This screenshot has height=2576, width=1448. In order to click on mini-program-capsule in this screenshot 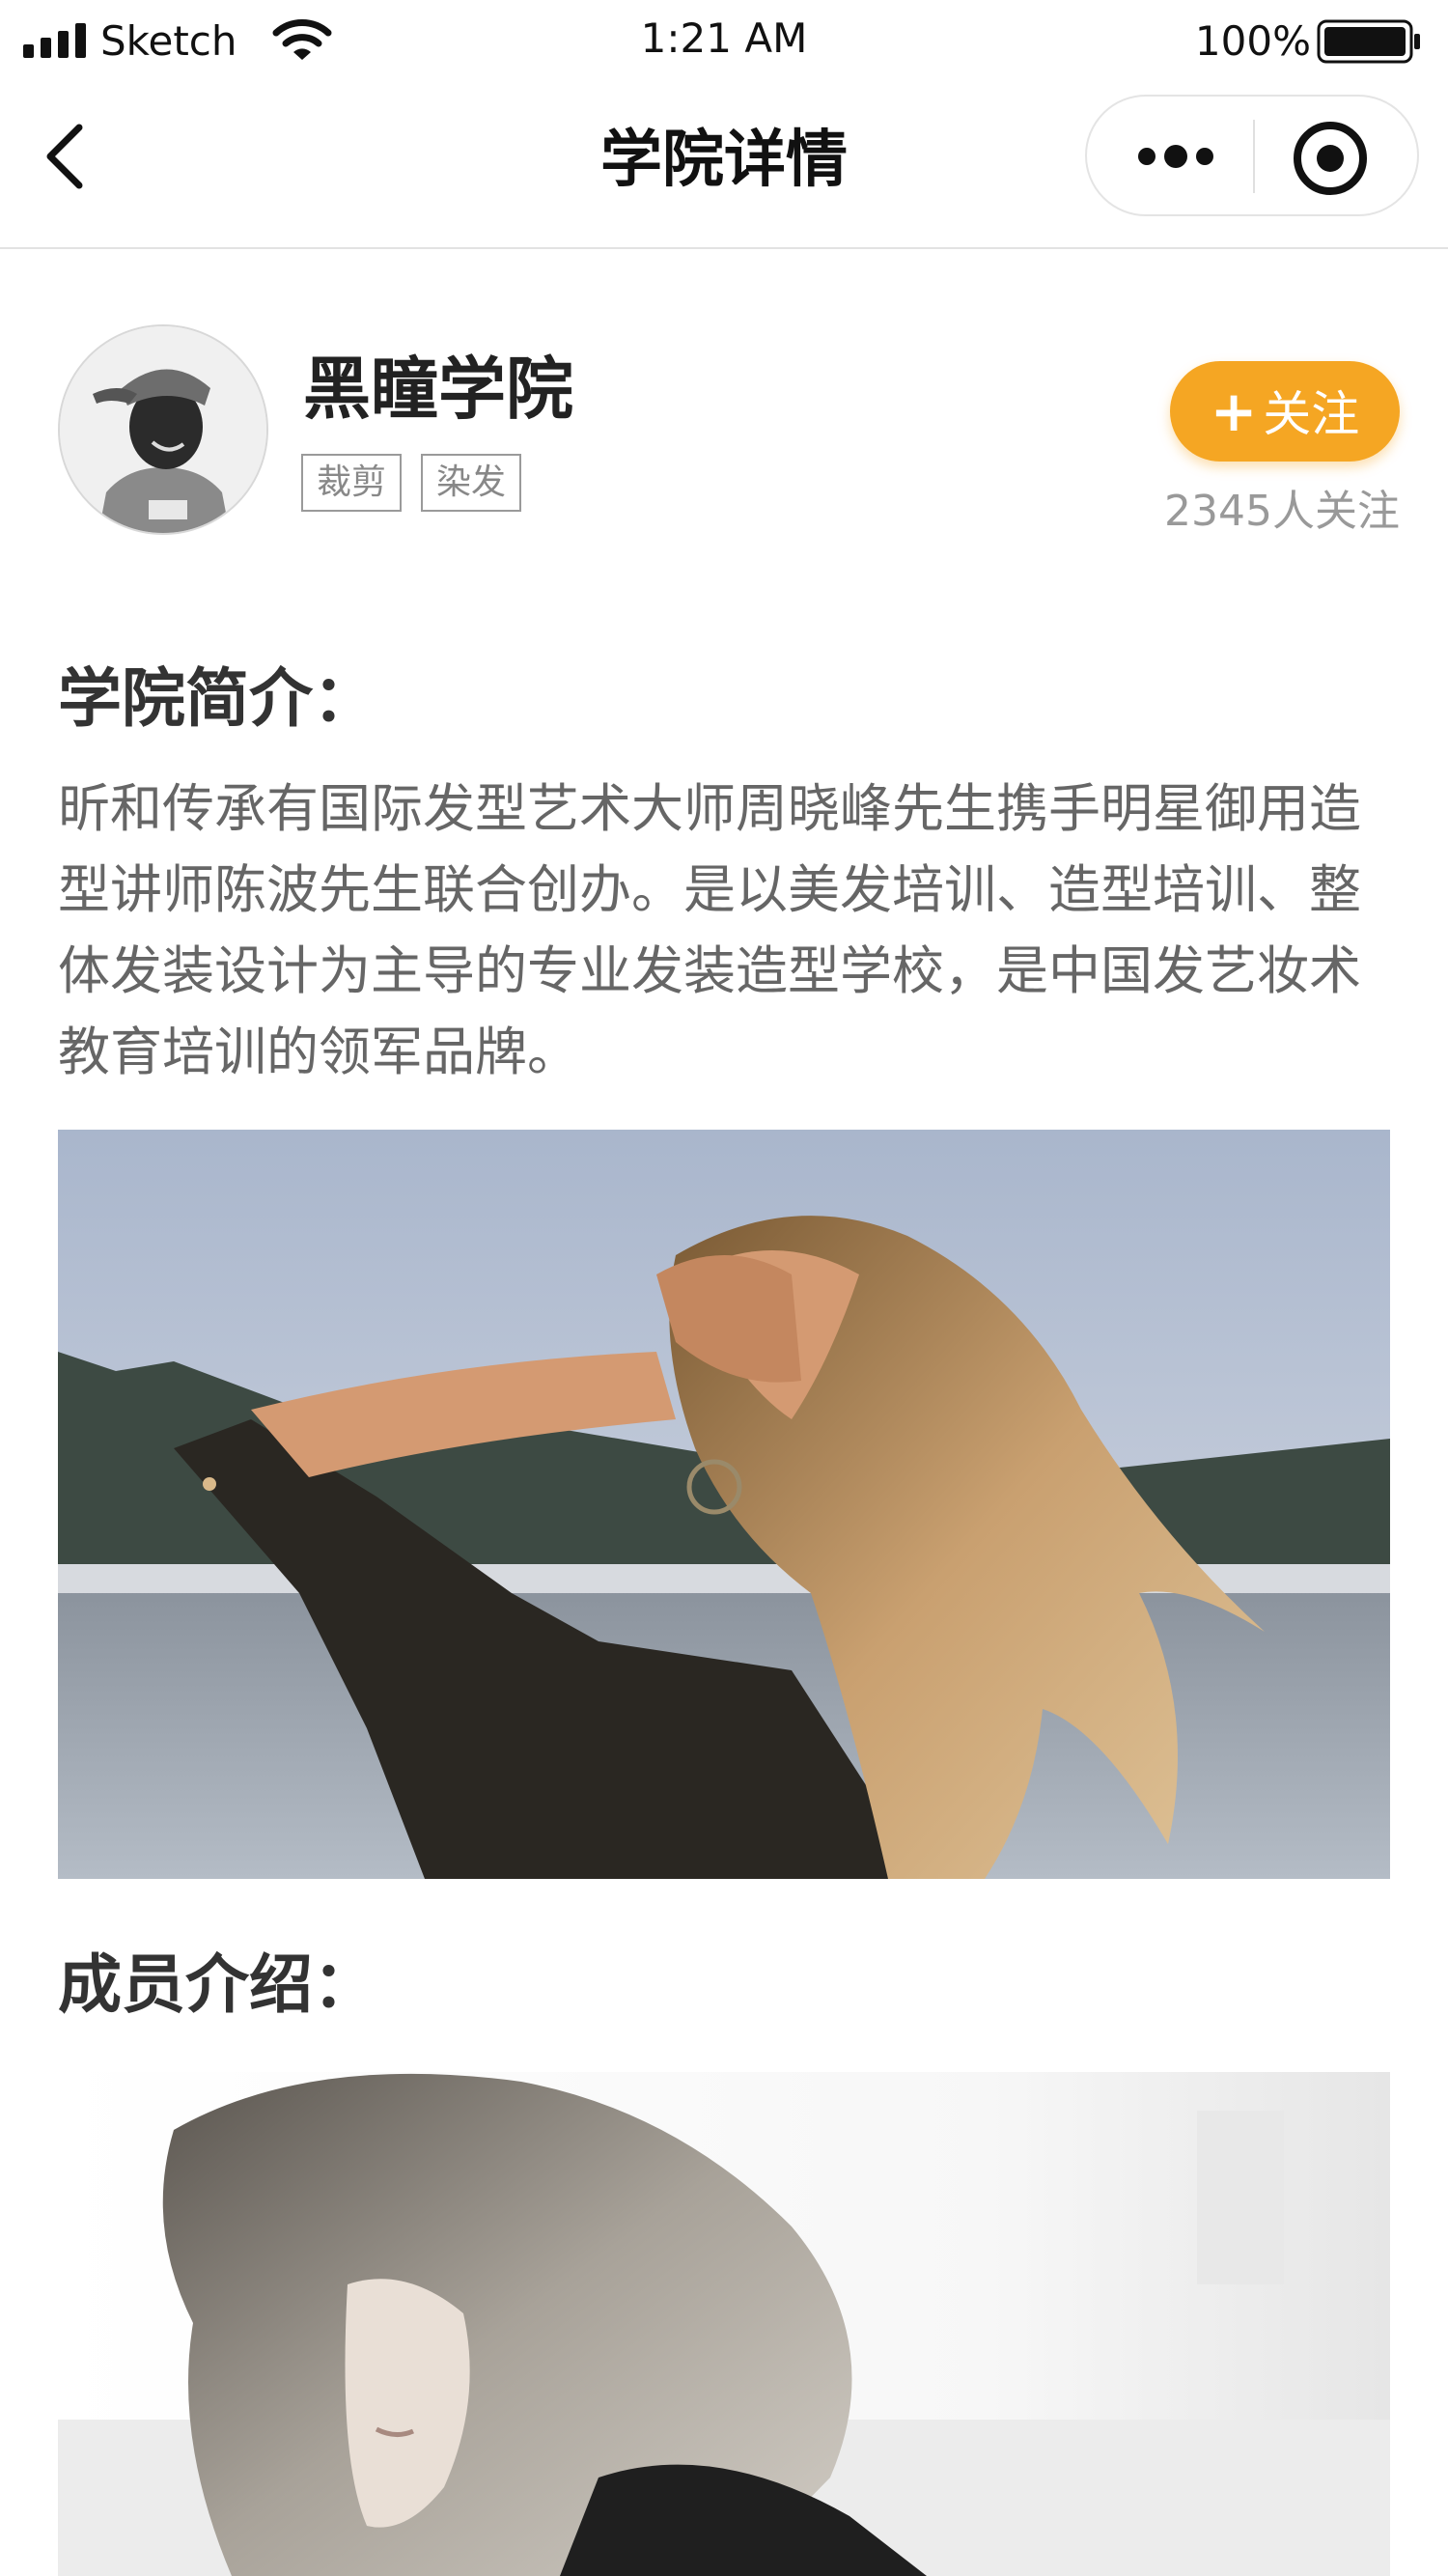, I will do `click(1252, 156)`.